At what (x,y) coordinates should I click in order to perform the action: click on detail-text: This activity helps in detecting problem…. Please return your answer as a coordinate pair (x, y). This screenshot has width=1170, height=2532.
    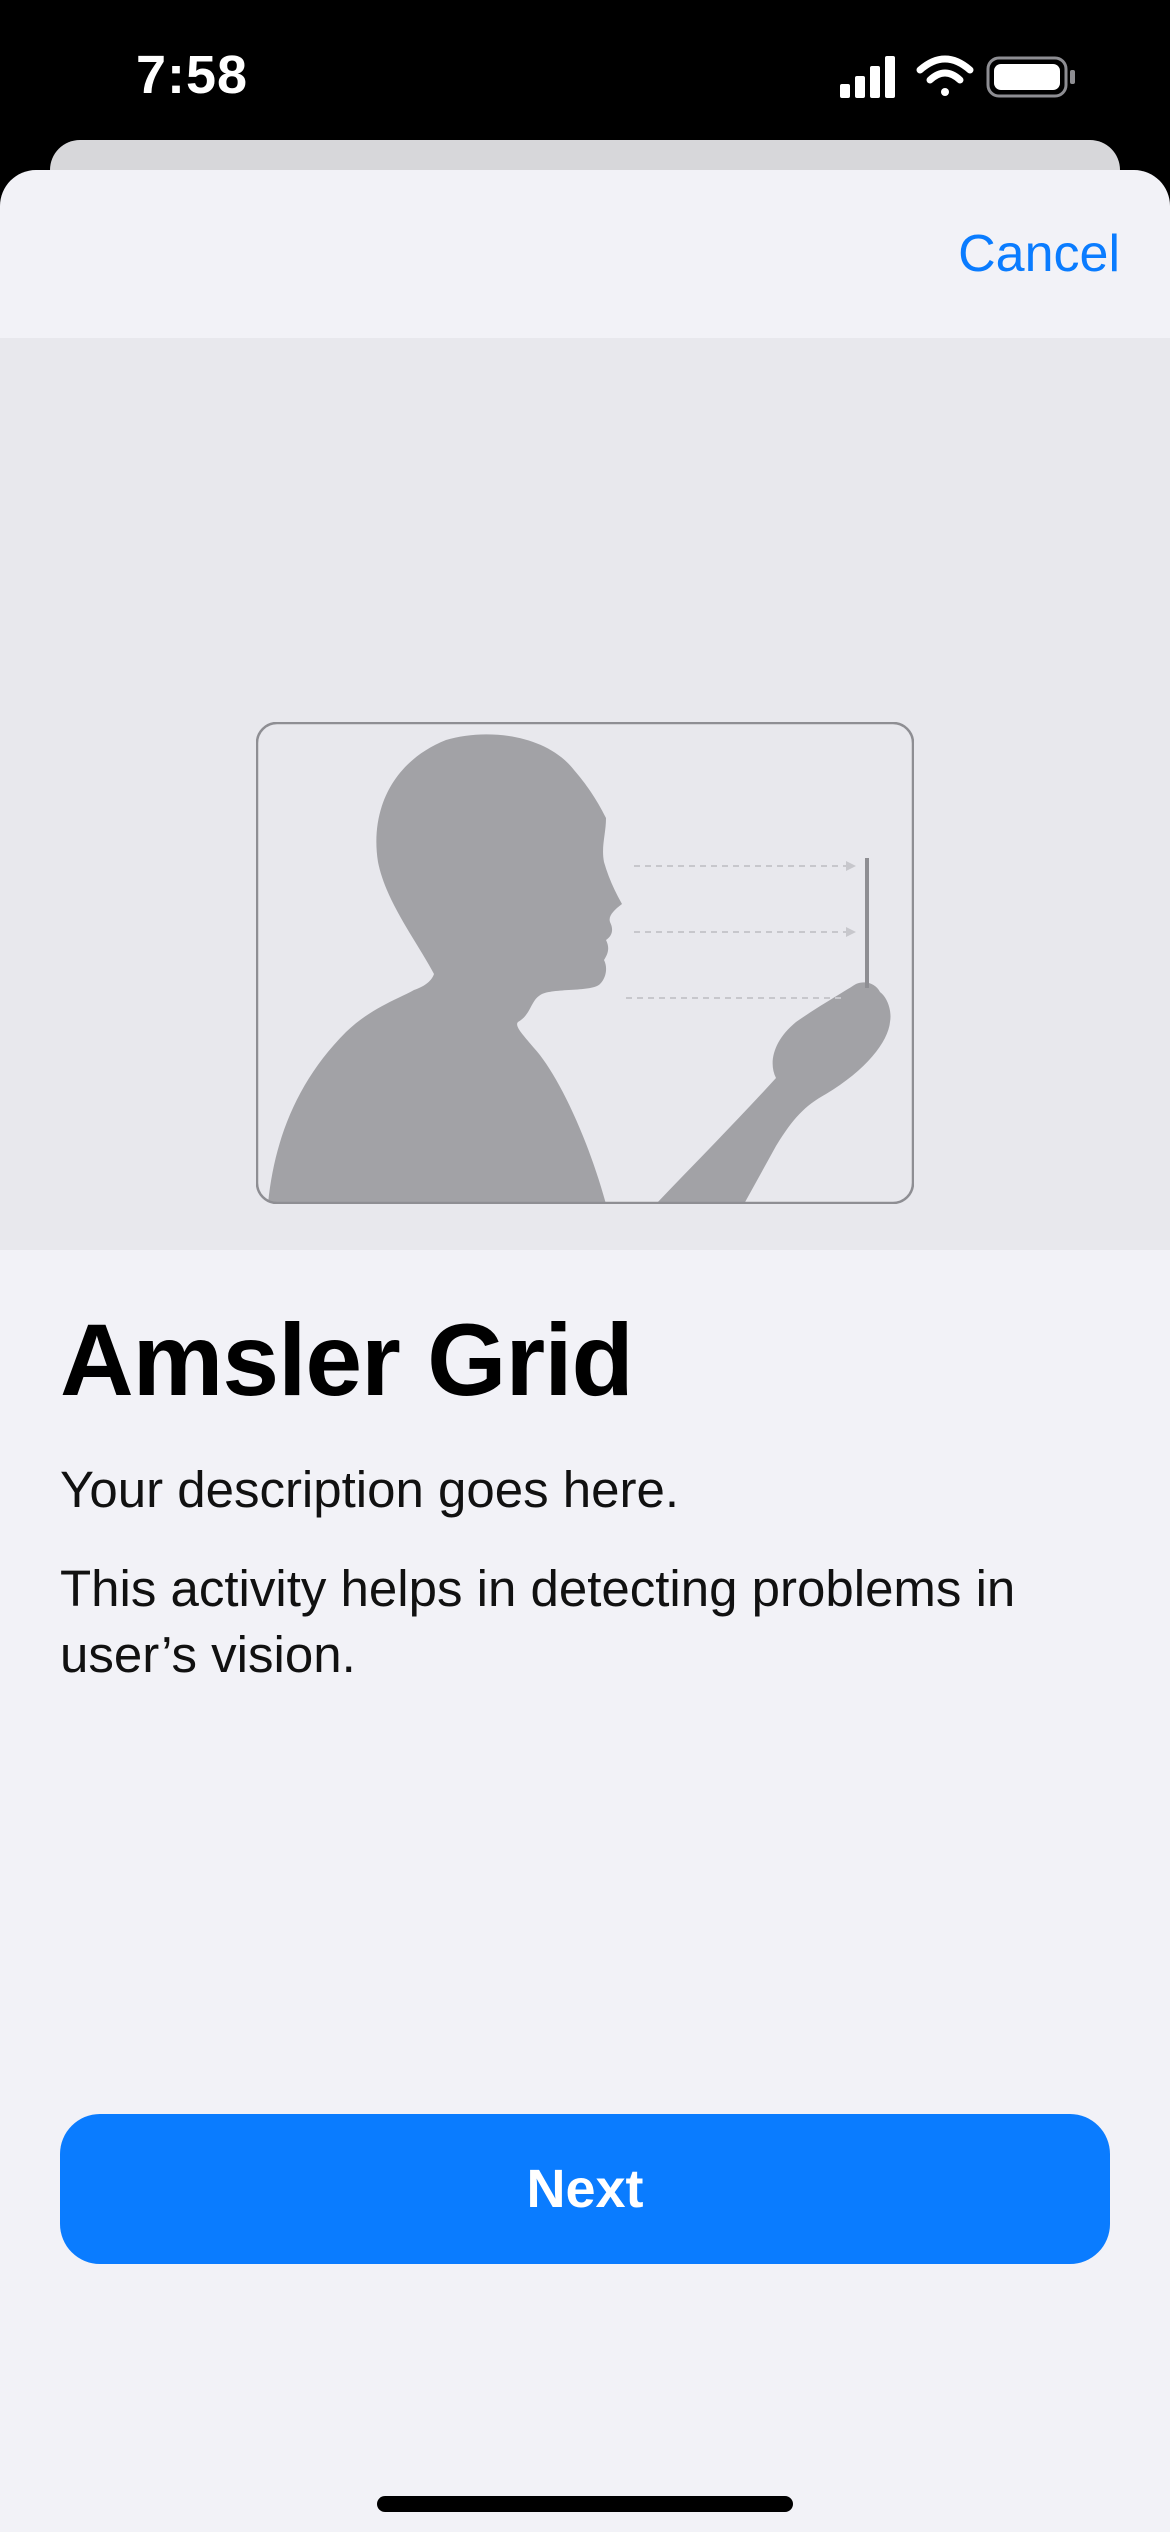
    Looking at the image, I should click on (538, 1621).